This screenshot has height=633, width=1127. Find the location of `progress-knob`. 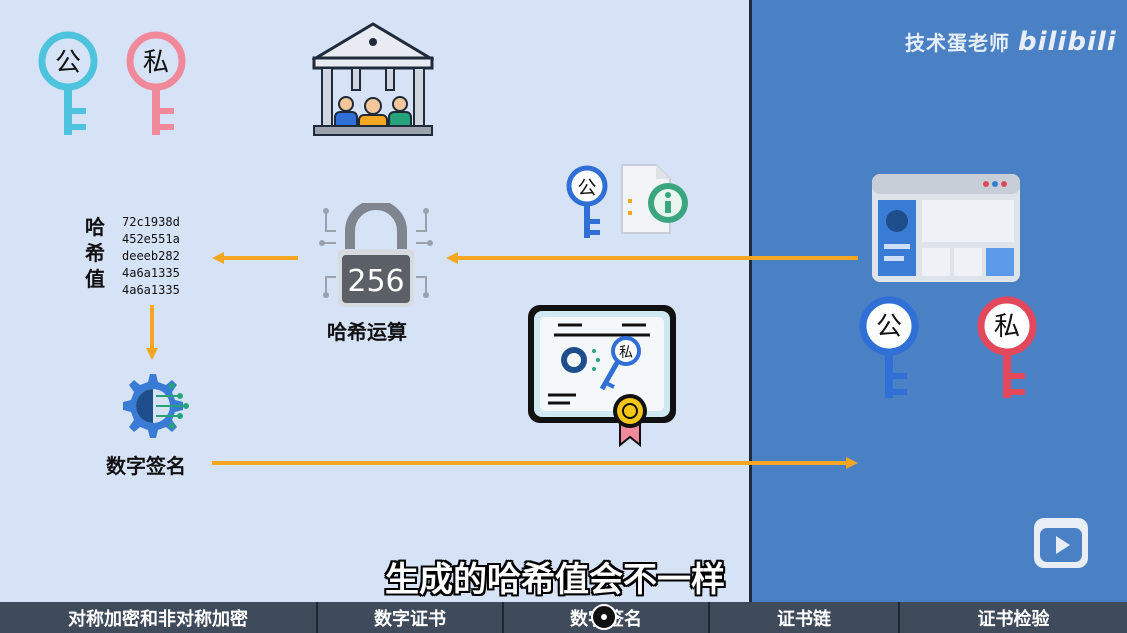

progress-knob is located at coordinates (604, 617).